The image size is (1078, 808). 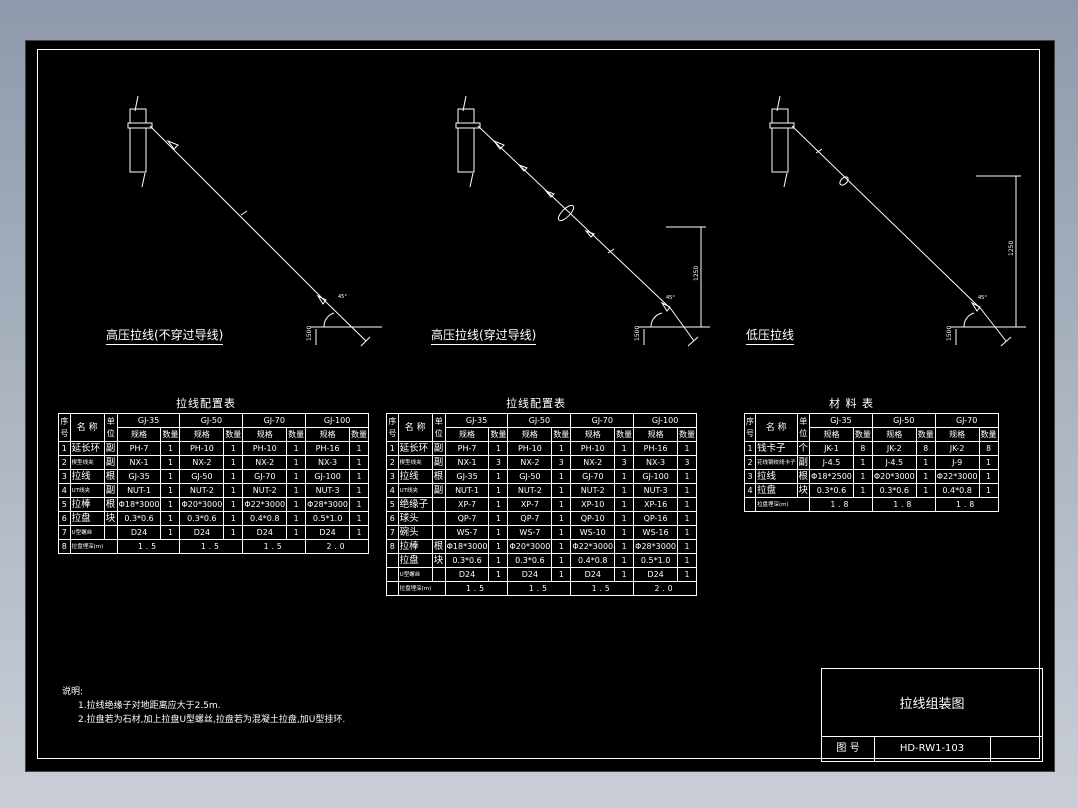 What do you see at coordinates (484, 335) in the screenshot?
I see `diagram-2-caption: 高压拉线(穿过导线)` at bounding box center [484, 335].